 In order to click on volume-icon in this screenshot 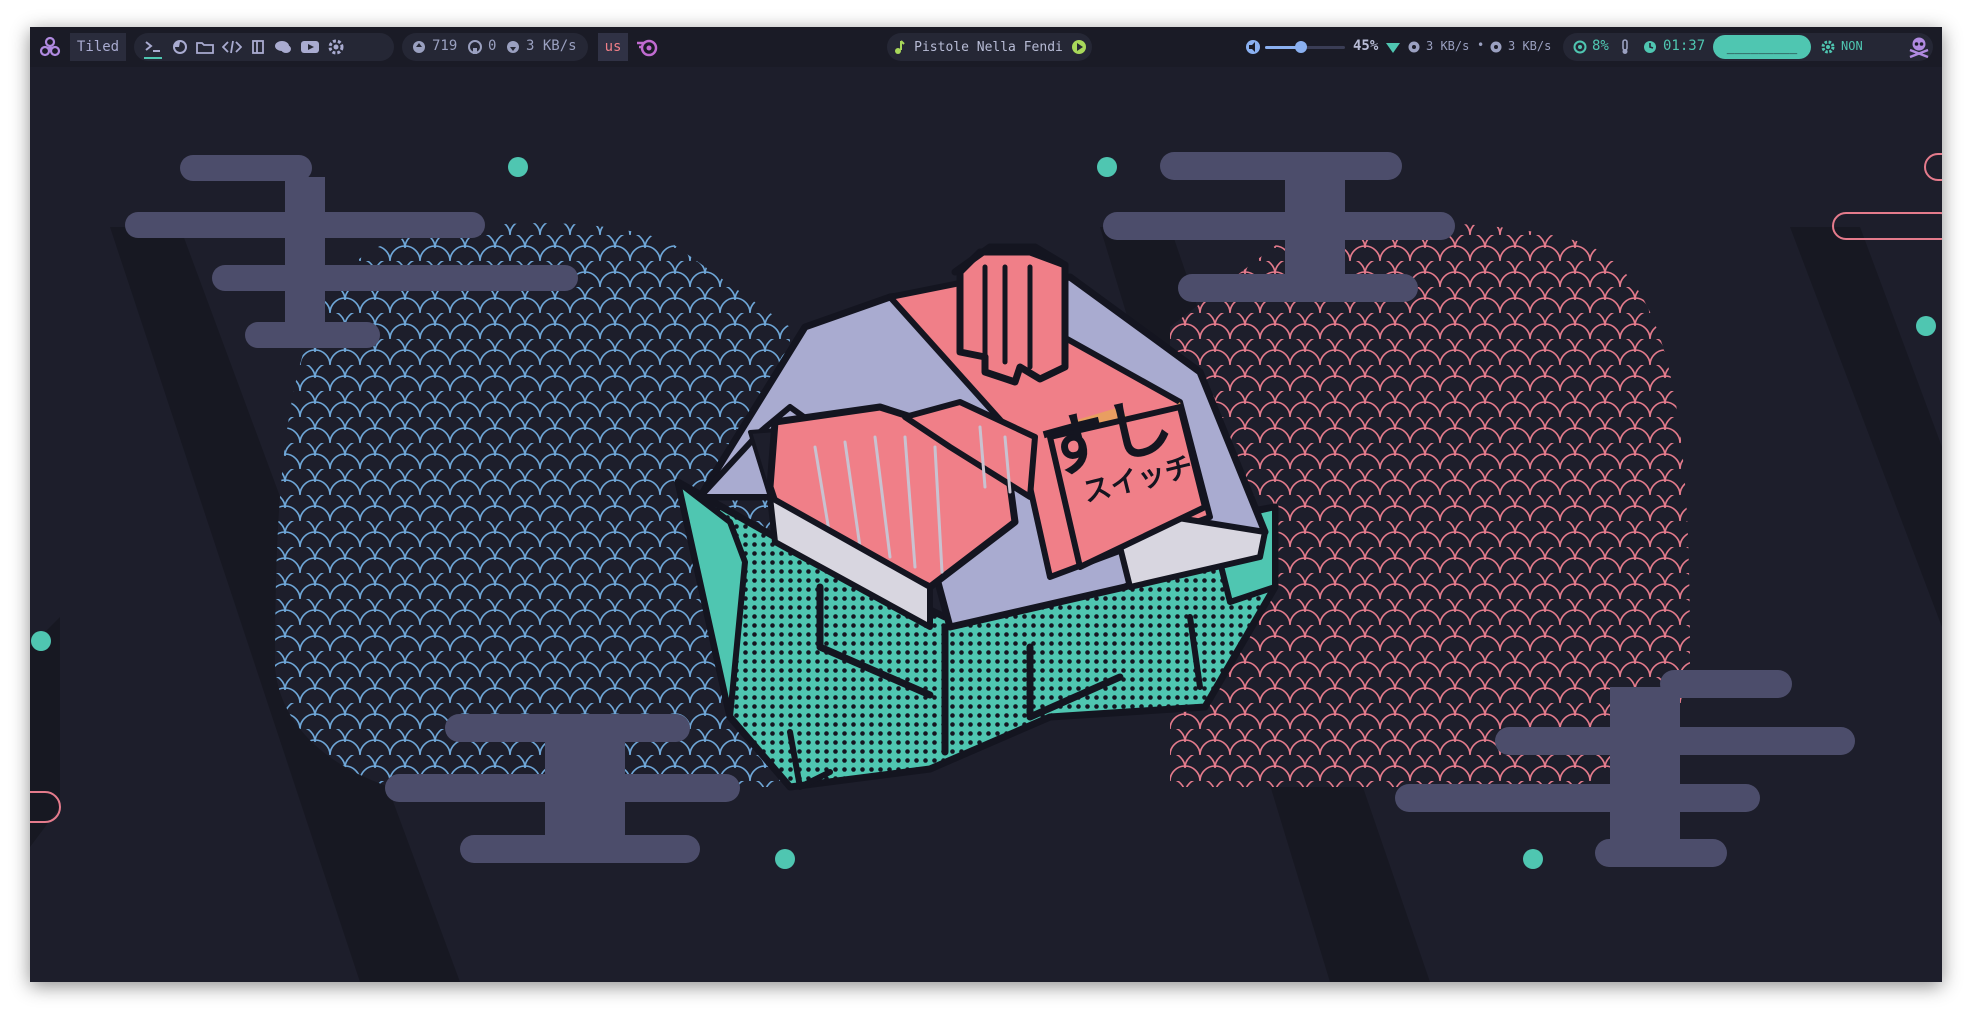, I will do `click(1253, 47)`.